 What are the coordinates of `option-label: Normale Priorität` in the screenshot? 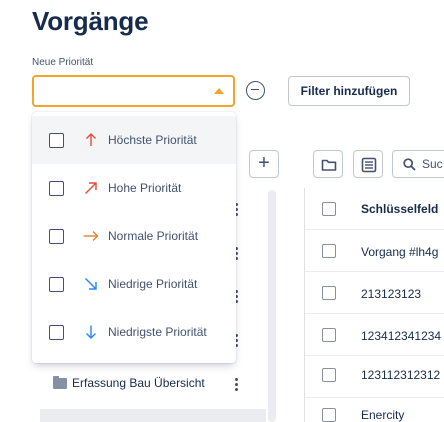 It's located at (153, 236).